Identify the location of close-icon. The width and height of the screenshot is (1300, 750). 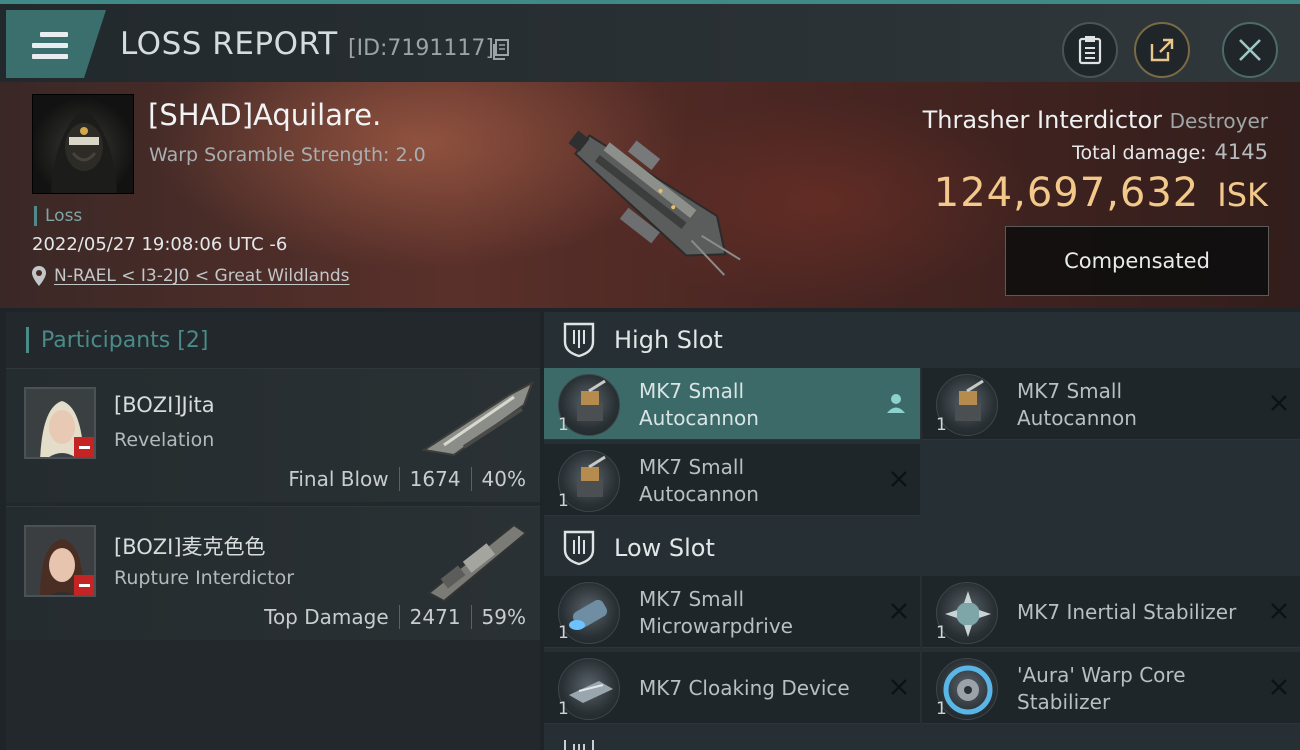
(1250, 50).